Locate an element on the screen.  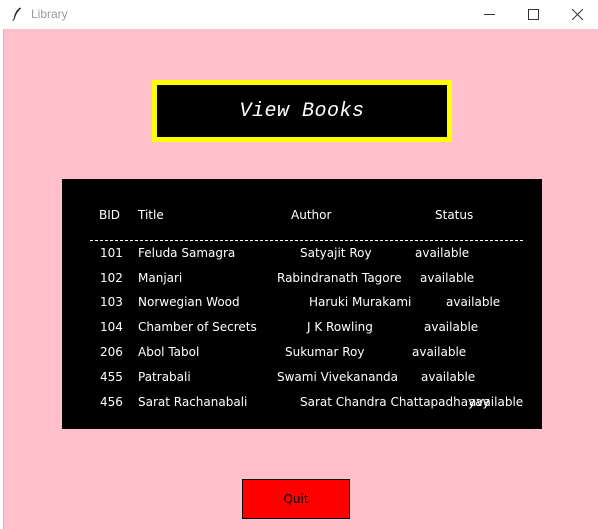
maximize-button is located at coordinates (533, 14).